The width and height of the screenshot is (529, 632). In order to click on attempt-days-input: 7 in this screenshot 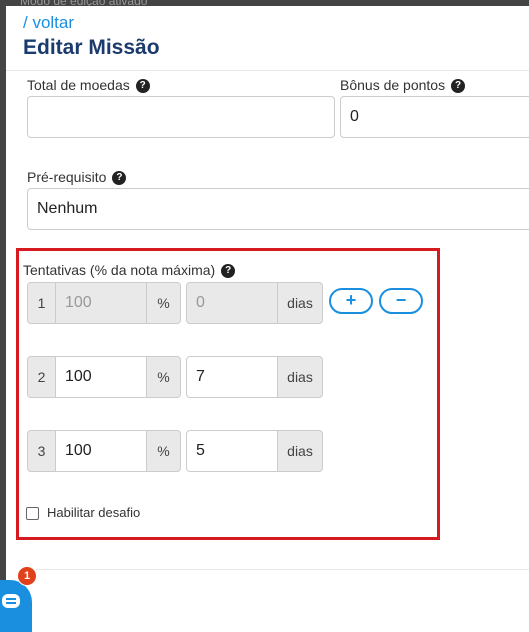, I will do `click(232, 377)`.